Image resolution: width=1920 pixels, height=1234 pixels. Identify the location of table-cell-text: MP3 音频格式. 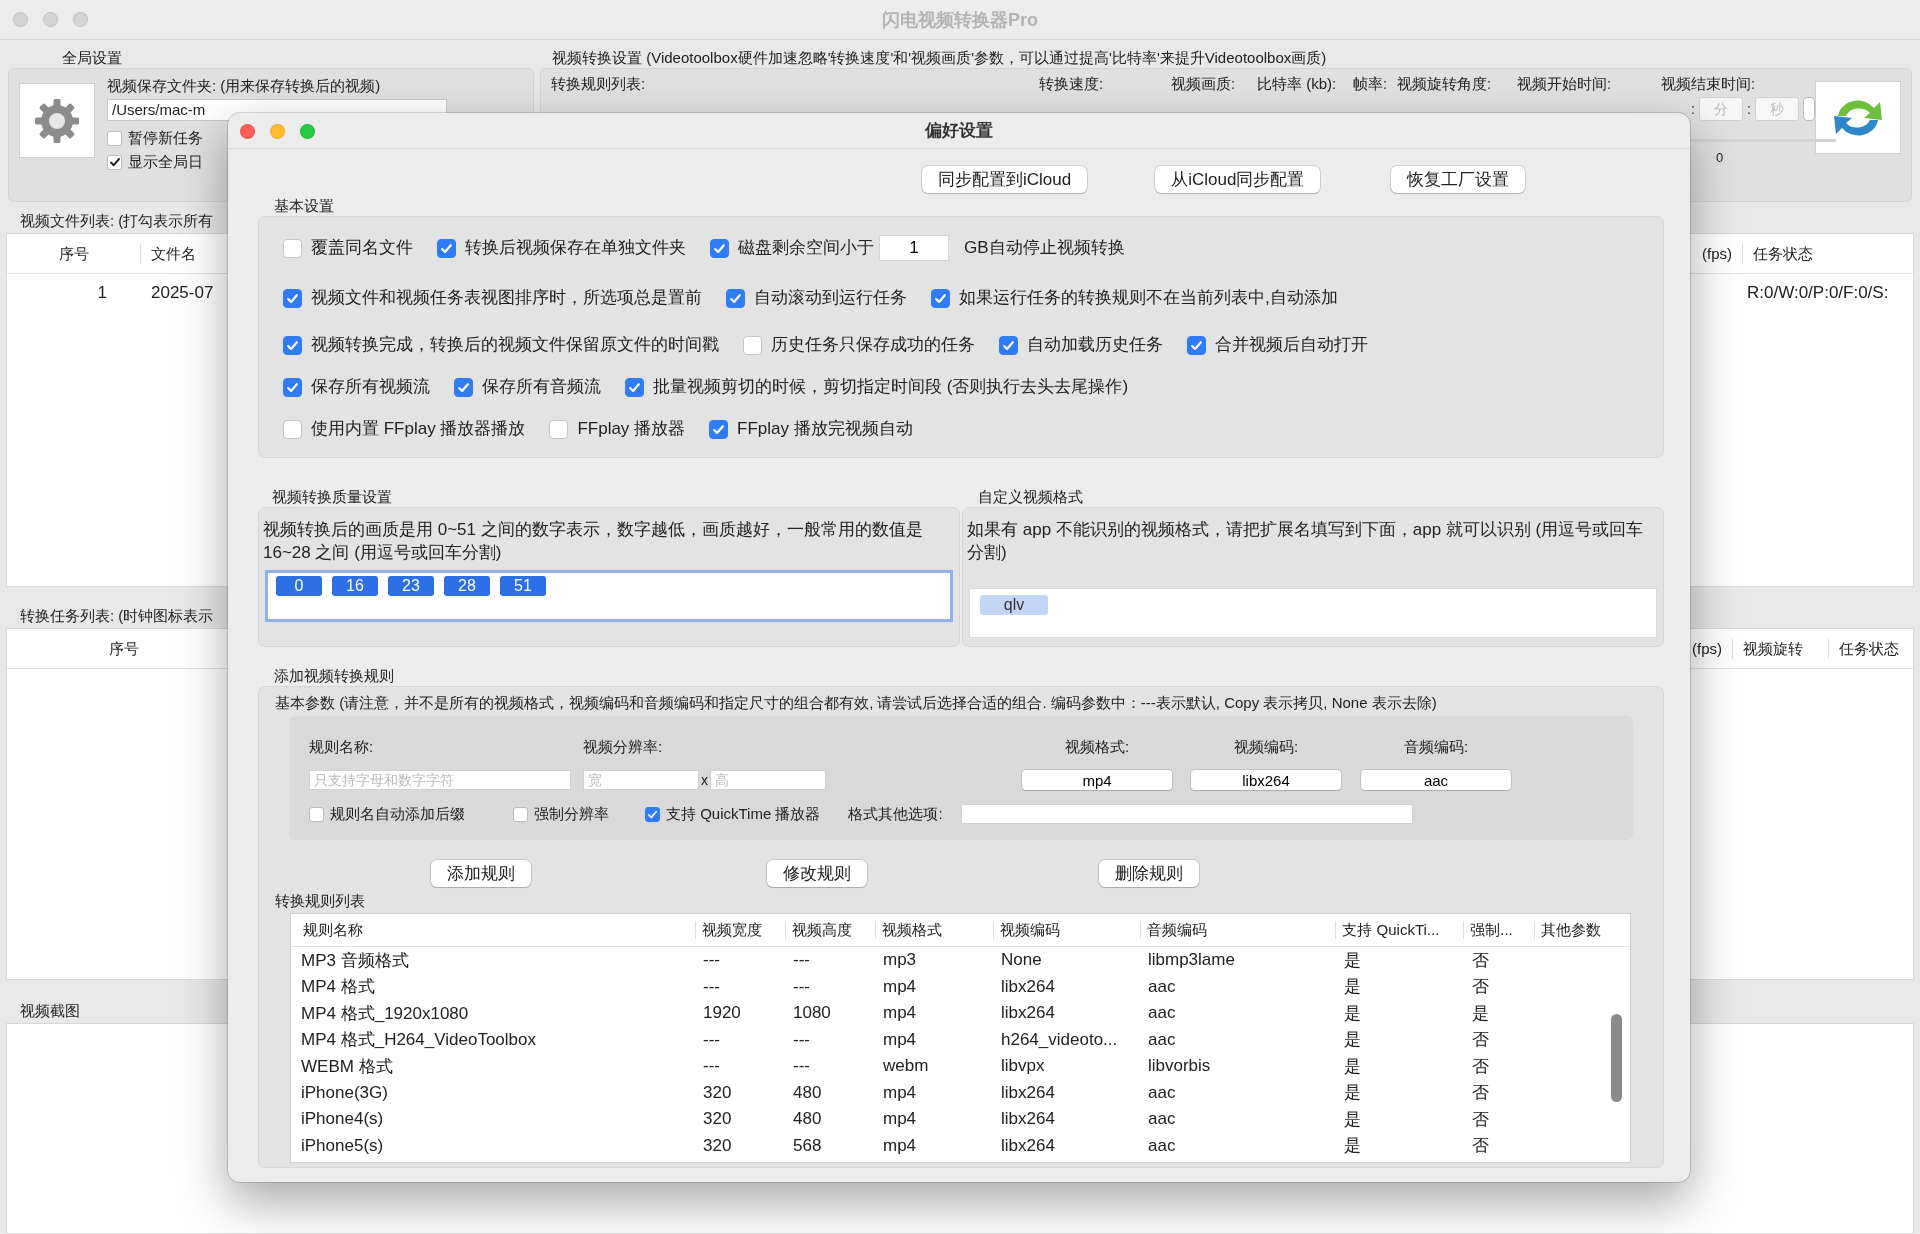
(355, 960).